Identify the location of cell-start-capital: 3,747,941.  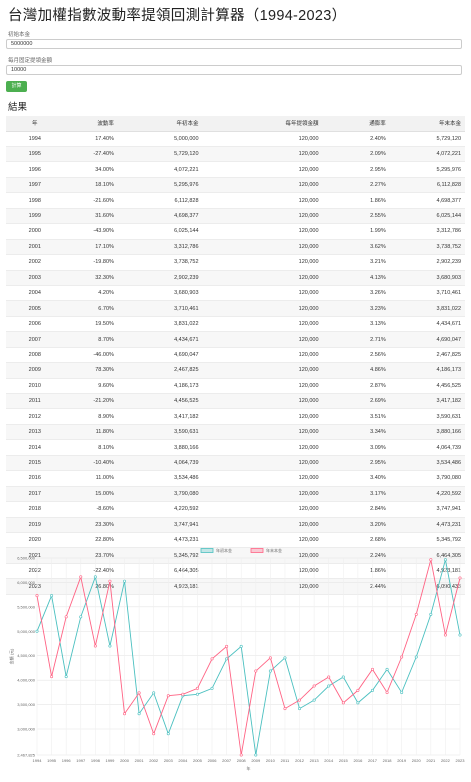
(160, 525).